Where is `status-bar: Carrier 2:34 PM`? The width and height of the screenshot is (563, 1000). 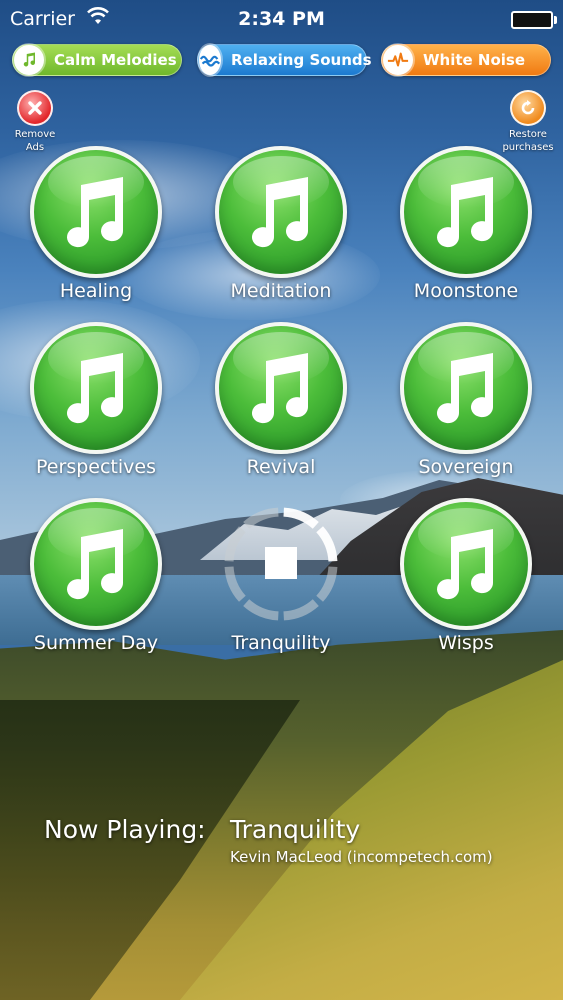
status-bar: Carrier 2:34 PM is located at coordinates (281, 18).